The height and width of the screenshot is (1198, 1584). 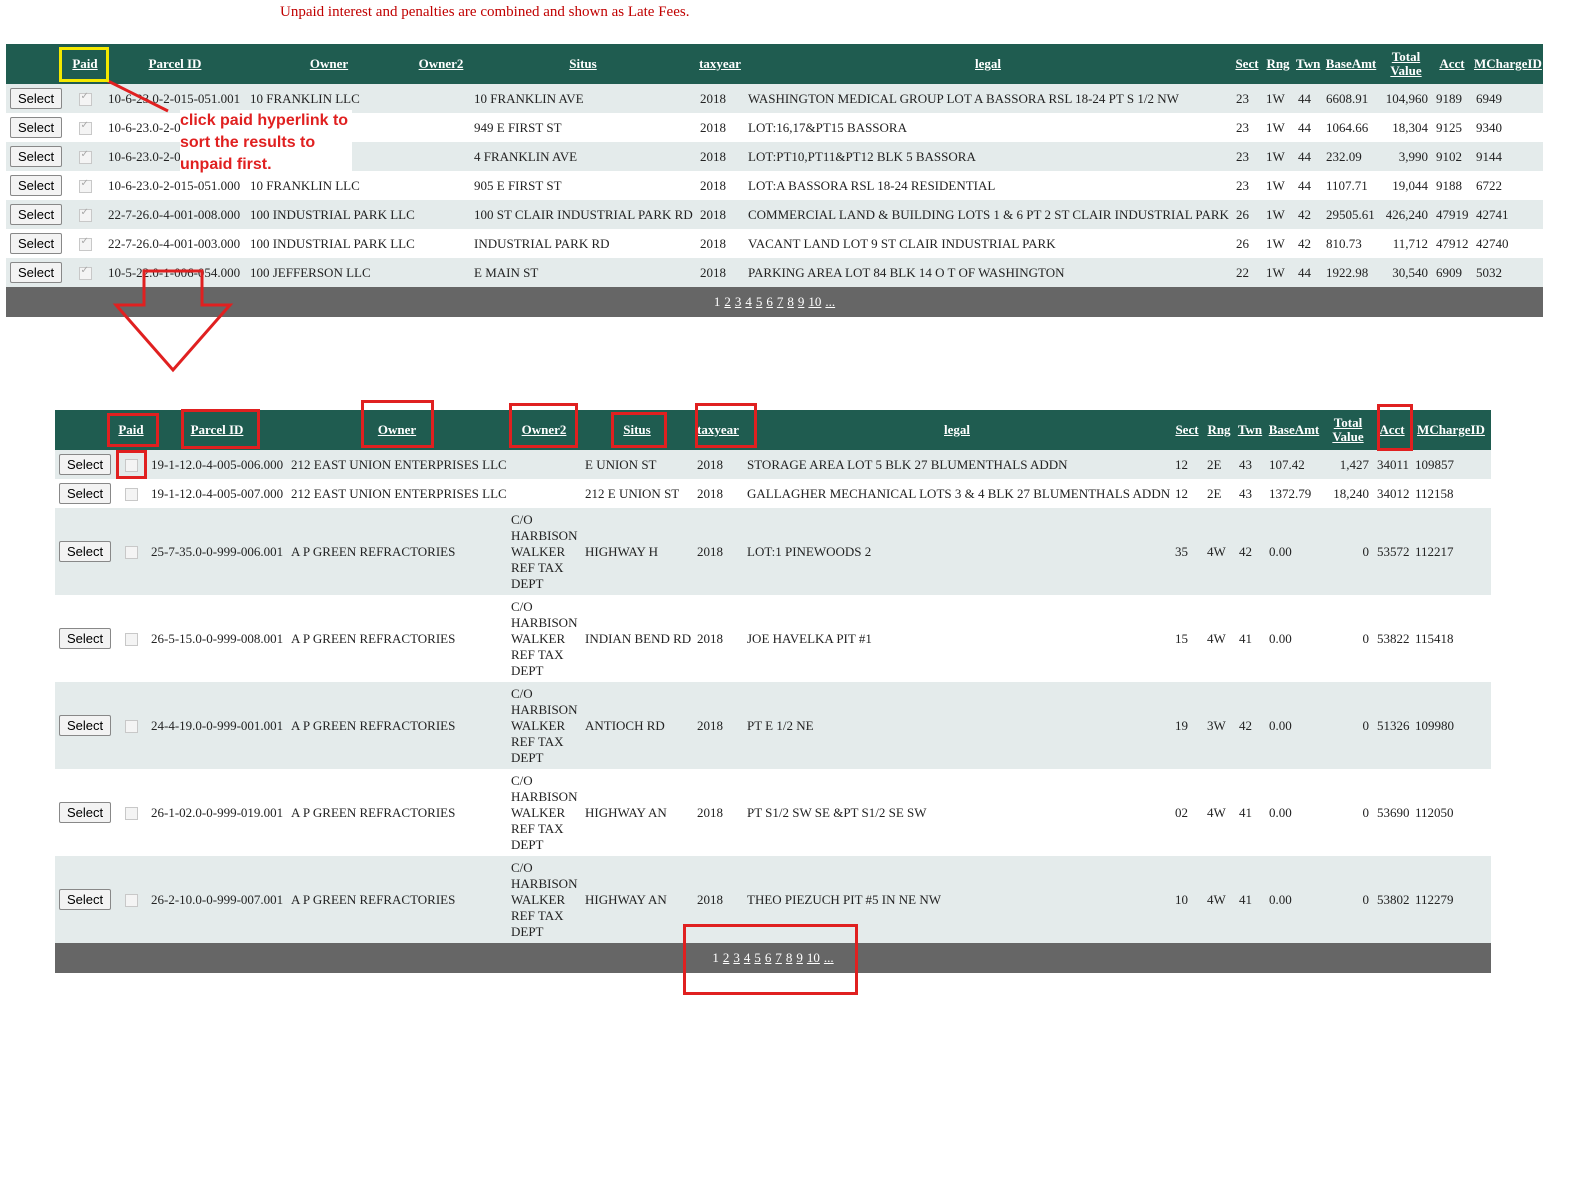 What do you see at coordinates (1290, 493) in the screenshot?
I see `baseamt-cell: 1372.79` at bounding box center [1290, 493].